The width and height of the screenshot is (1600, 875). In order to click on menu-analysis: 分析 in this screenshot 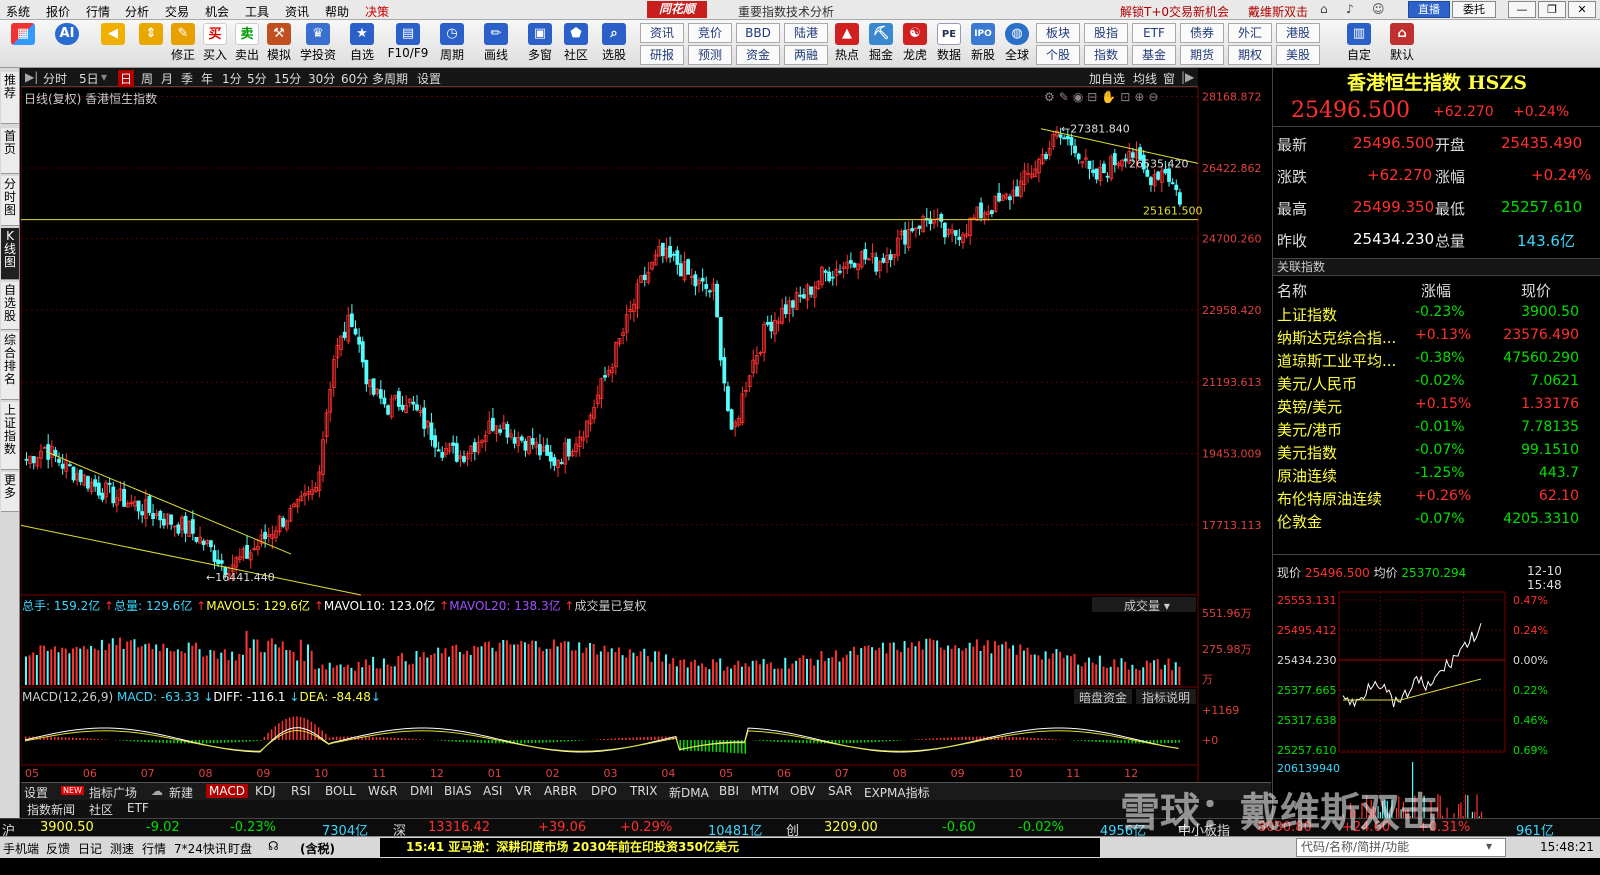, I will do `click(137, 11)`.